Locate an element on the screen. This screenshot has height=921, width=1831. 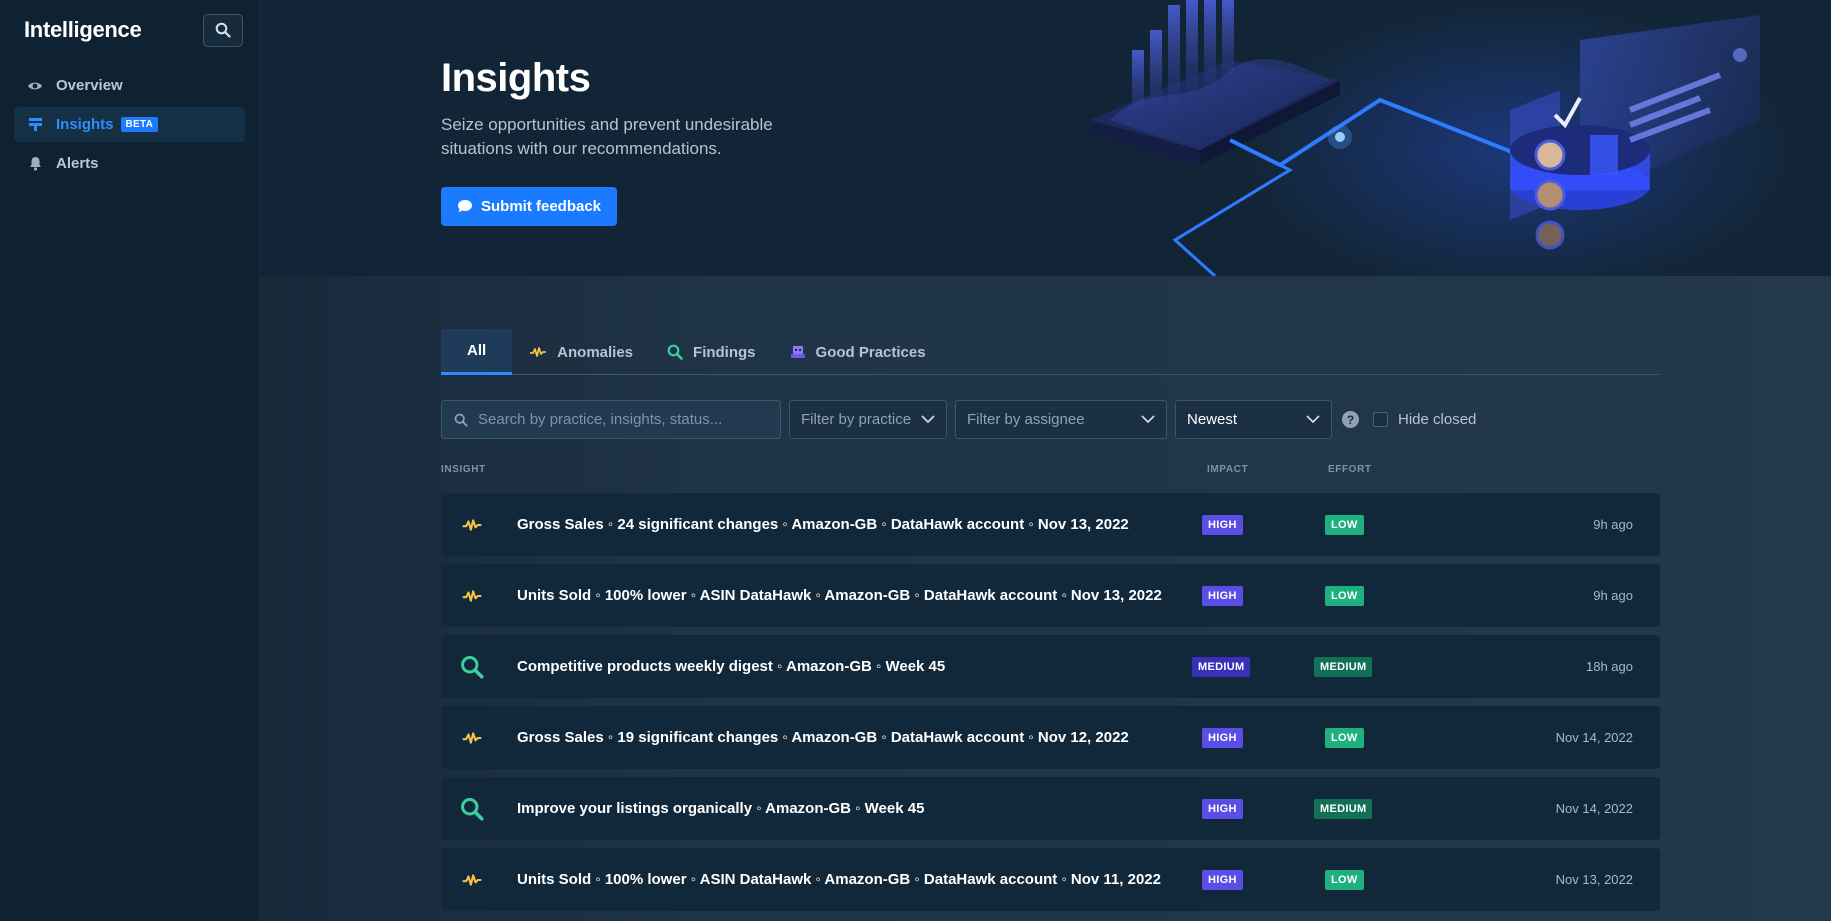
search-input is located at coordinates (623, 419).